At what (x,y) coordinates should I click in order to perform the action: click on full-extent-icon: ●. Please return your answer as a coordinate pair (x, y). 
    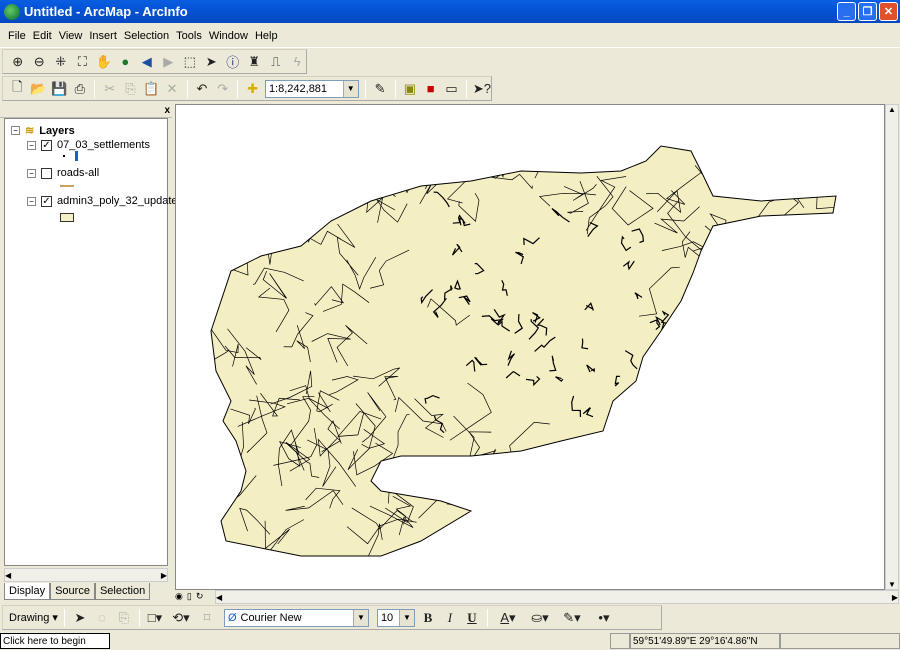
    Looking at the image, I should click on (126, 62).